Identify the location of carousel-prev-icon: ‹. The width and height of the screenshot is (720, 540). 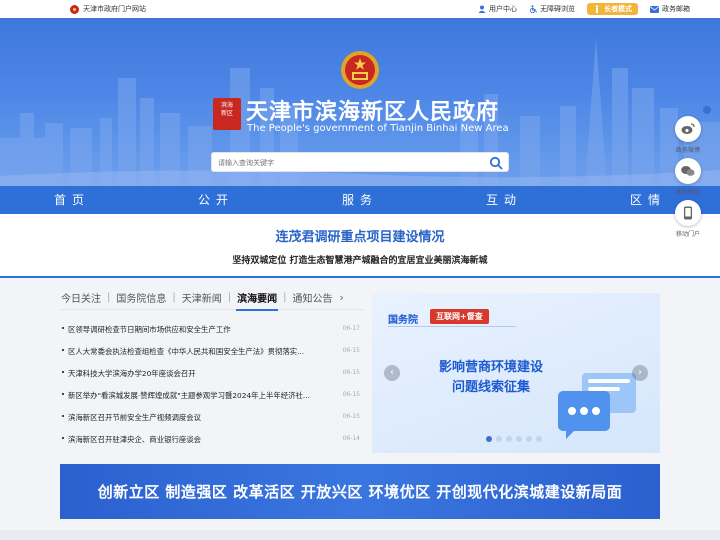
(392, 373).